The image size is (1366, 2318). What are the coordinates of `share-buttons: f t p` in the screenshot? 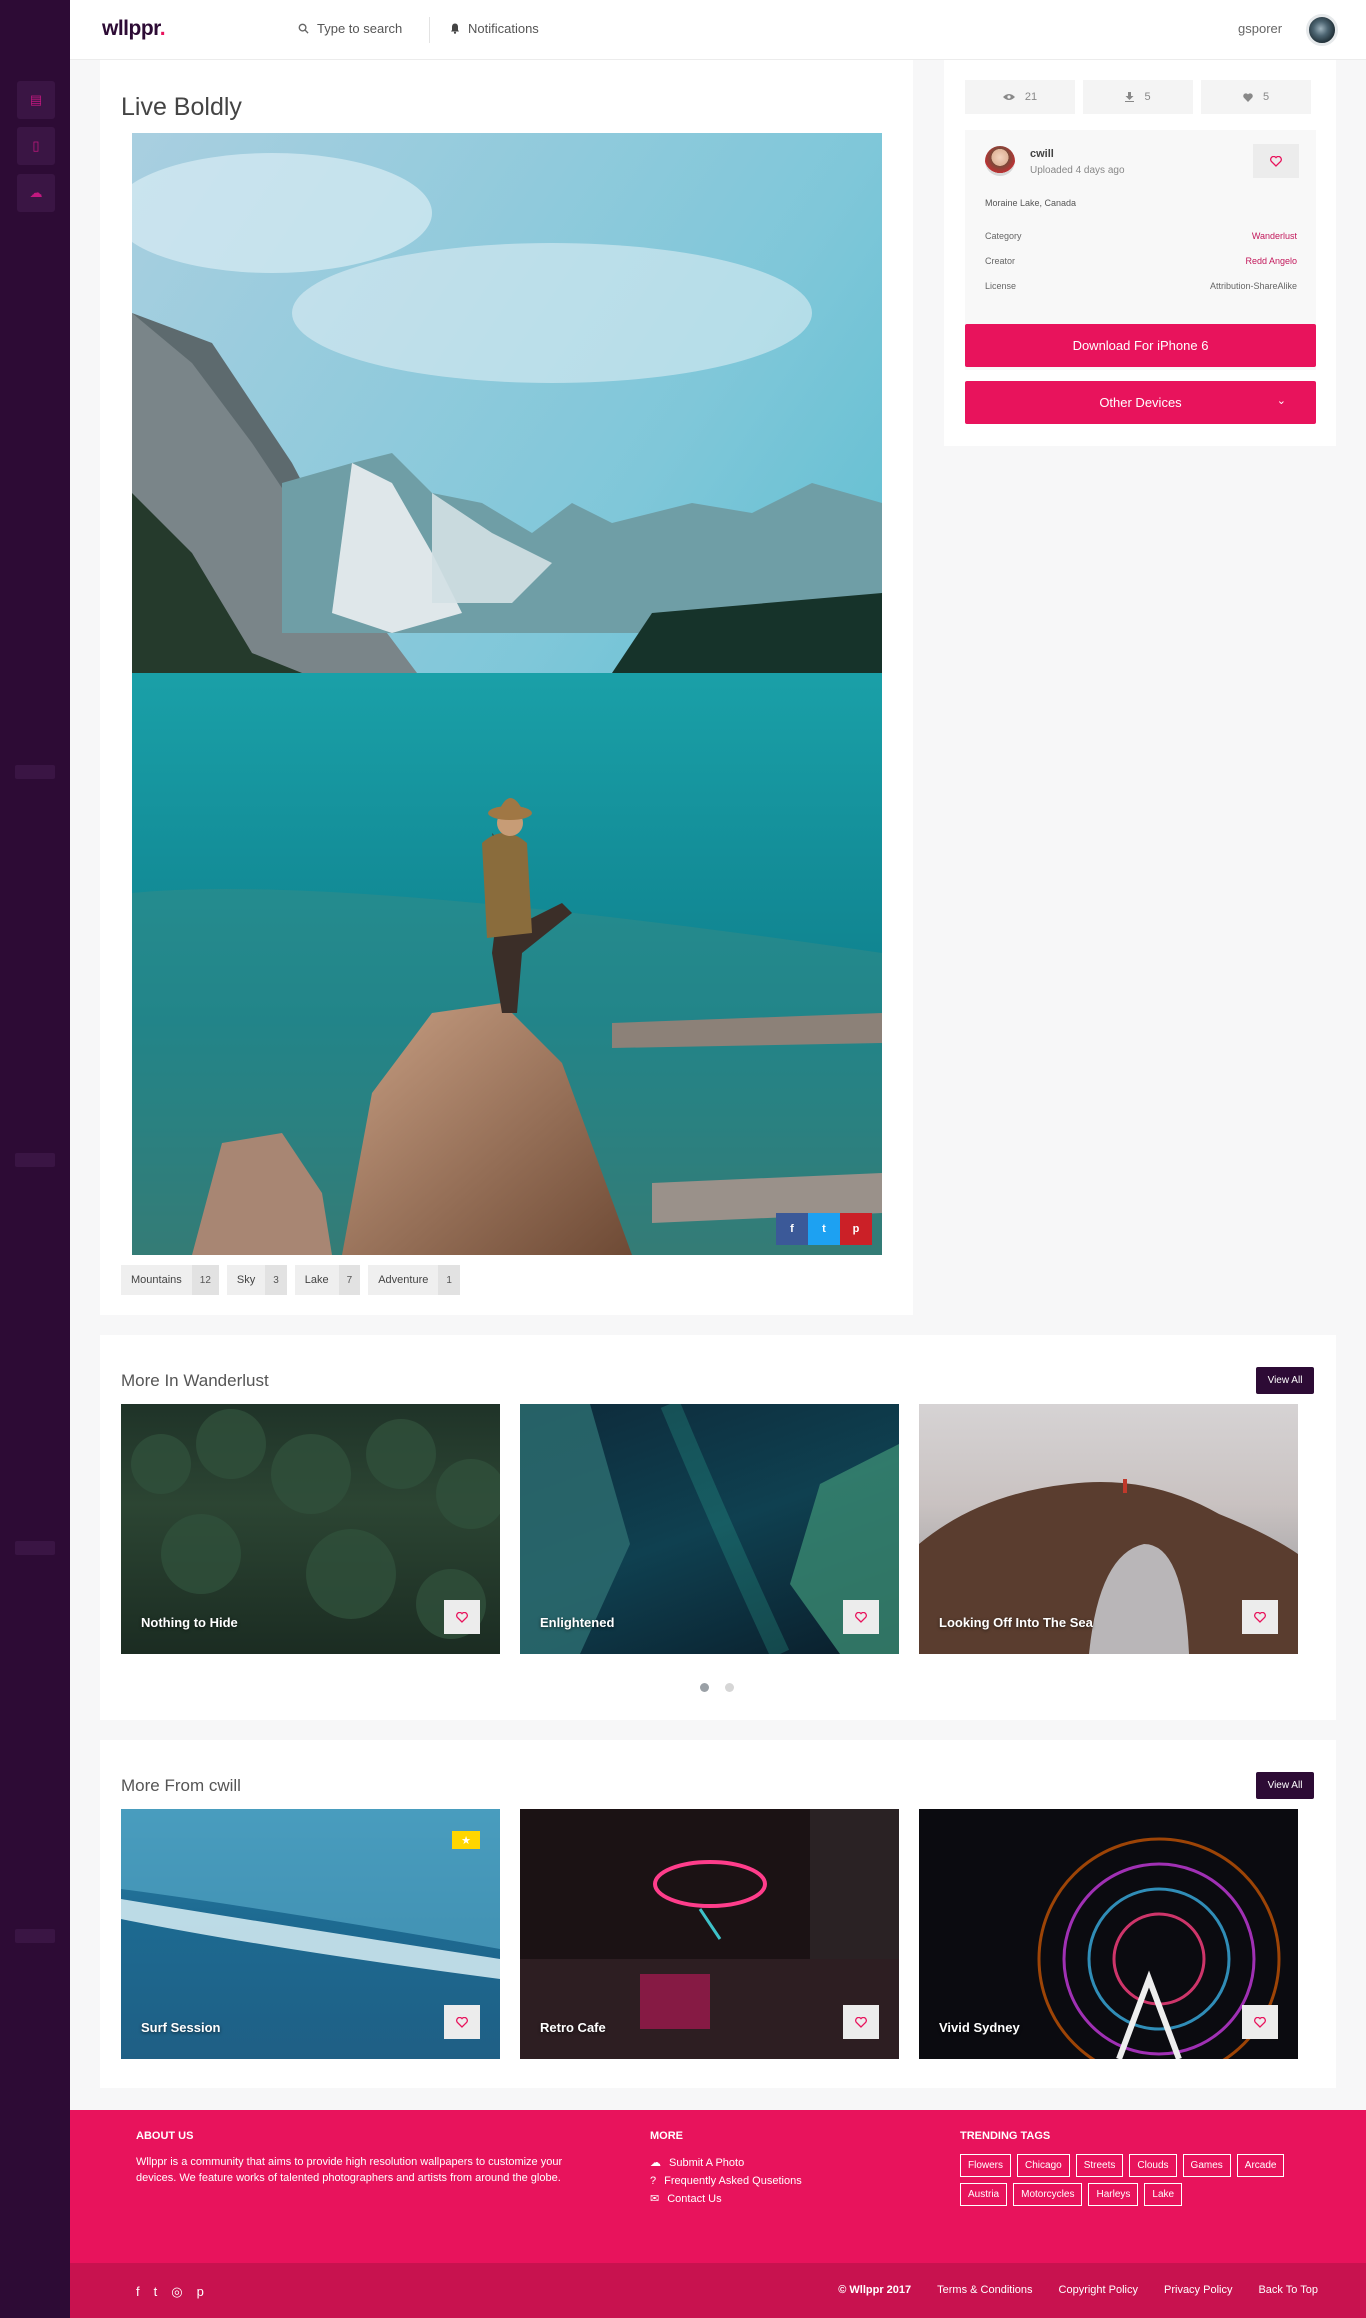 It's located at (824, 1229).